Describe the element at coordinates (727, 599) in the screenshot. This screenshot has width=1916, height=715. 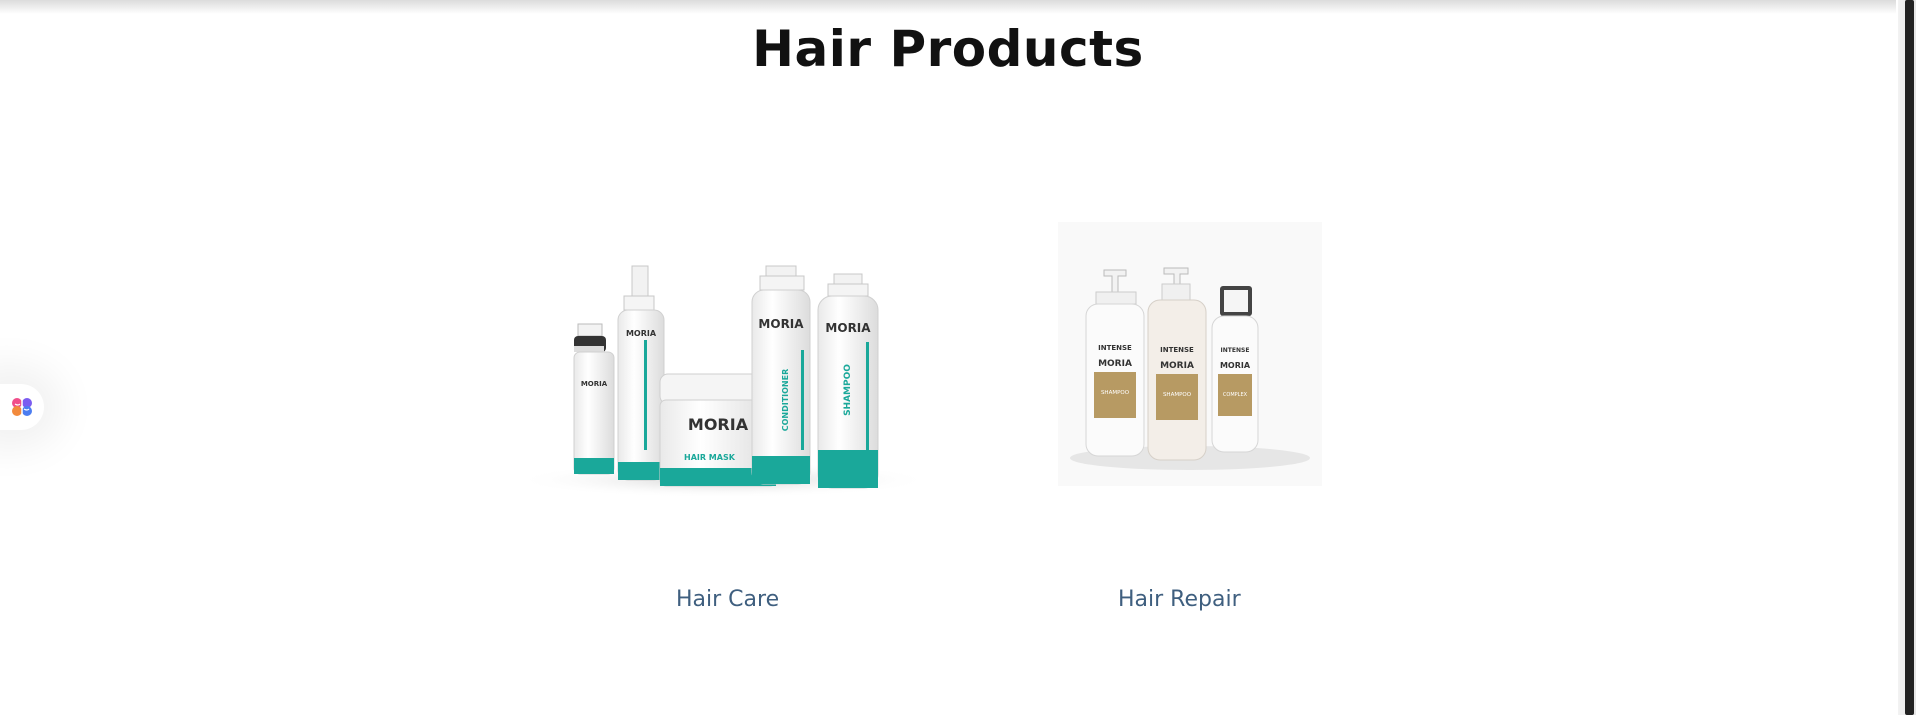
I see `category-link-hair-care: Hair Care` at that location.